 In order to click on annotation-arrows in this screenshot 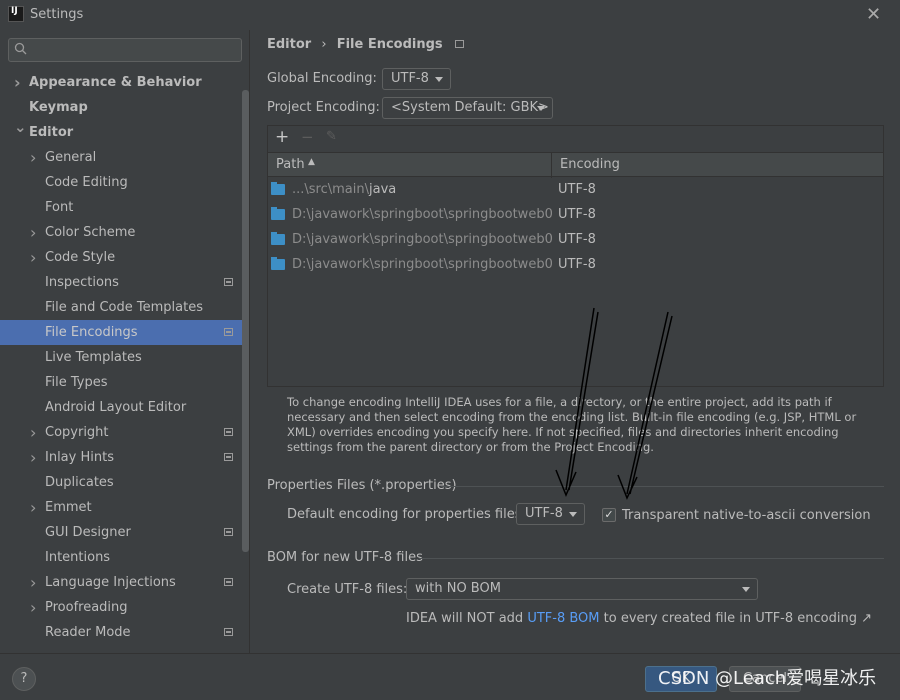, I will do `click(614, 403)`.